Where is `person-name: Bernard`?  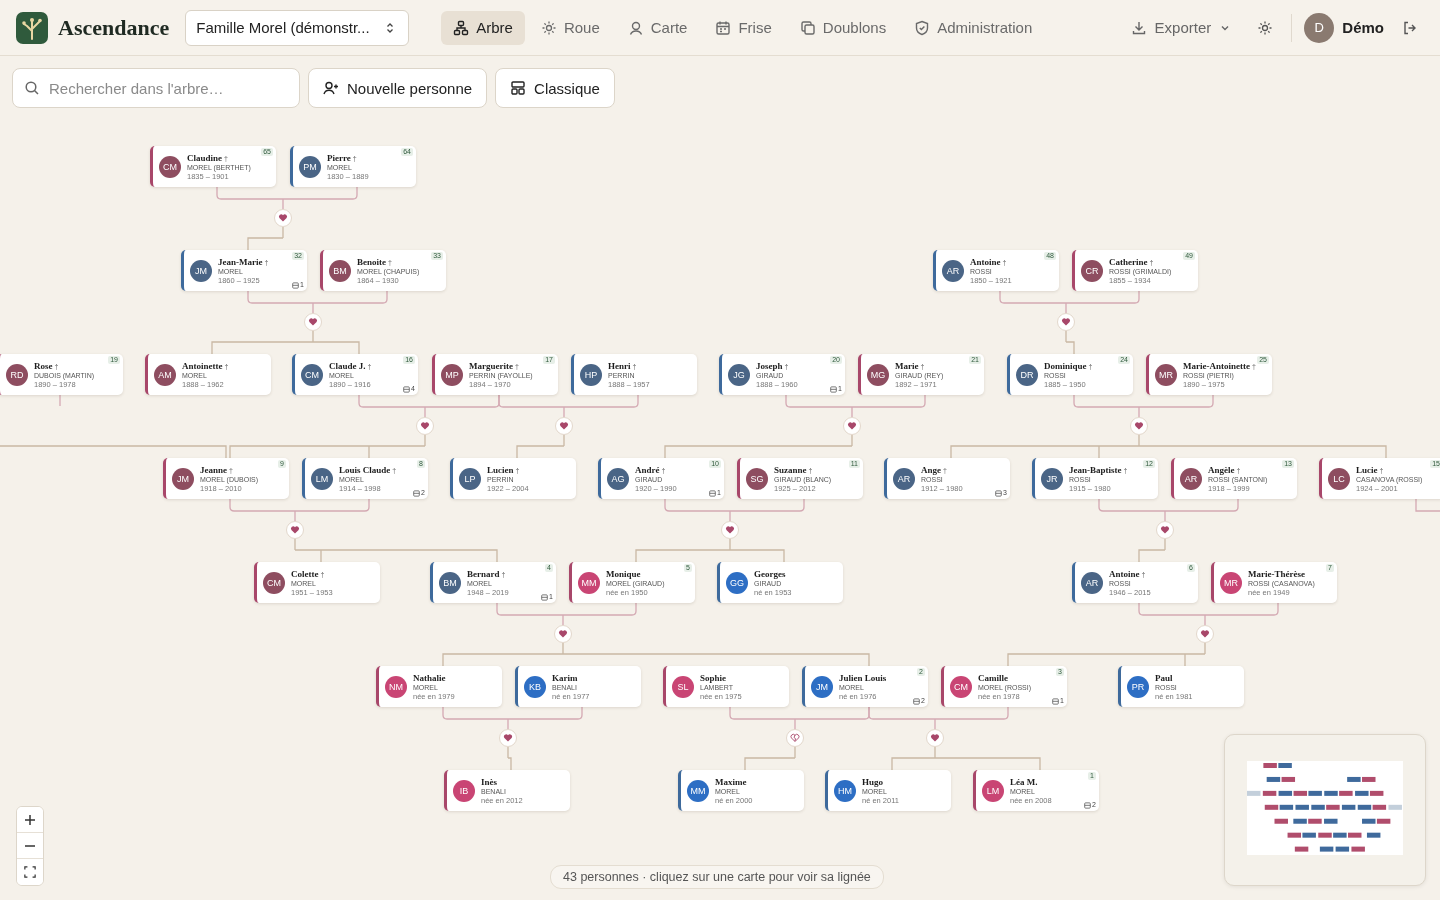
person-name: Bernard is located at coordinates (483, 573).